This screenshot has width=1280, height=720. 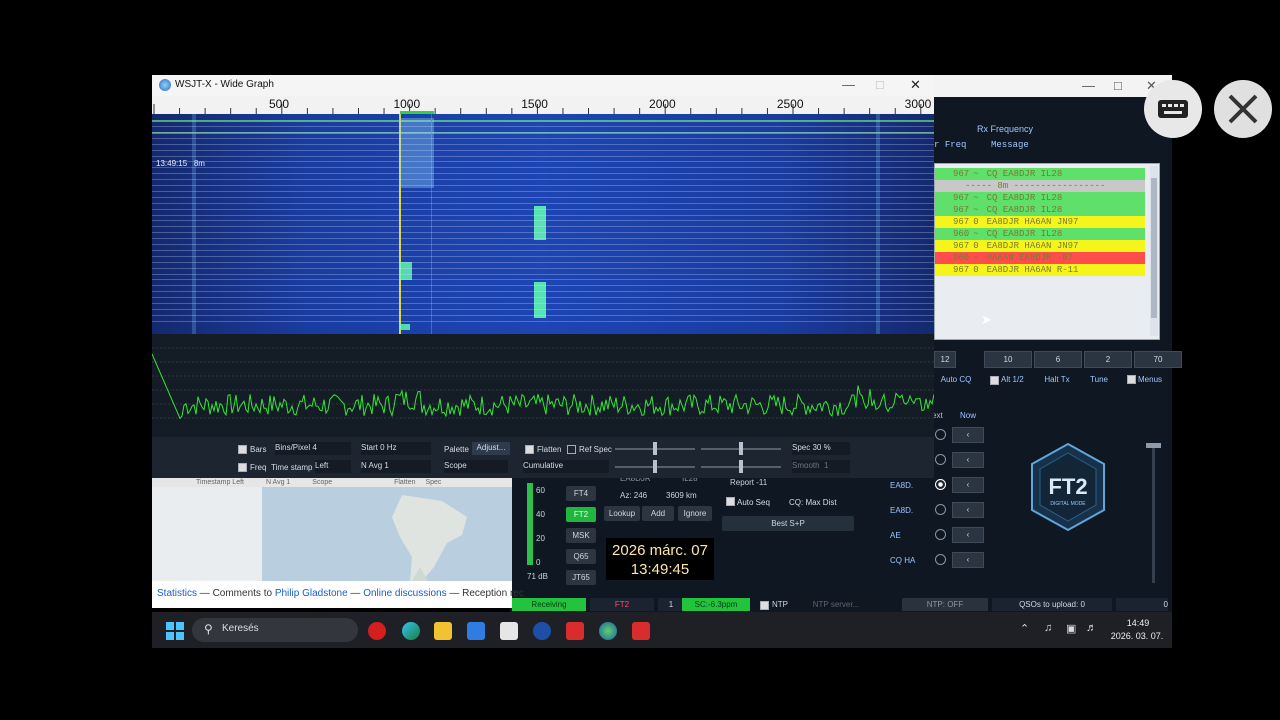 I want to click on right-slider-track, so click(x=1153, y=513).